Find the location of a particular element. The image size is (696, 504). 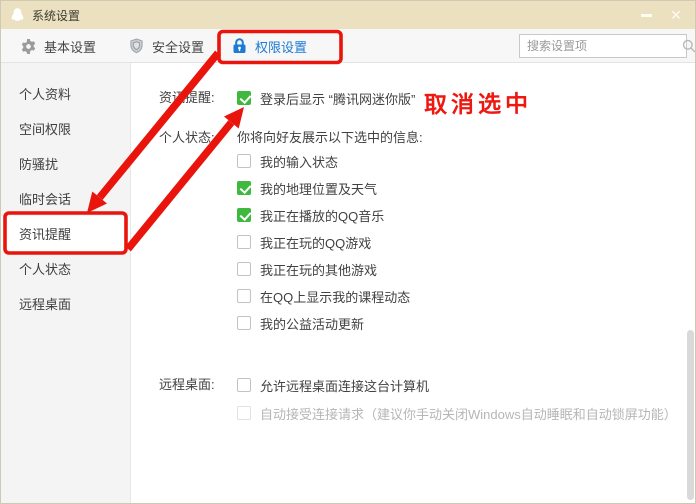

scrollbar-thumb is located at coordinates (690, 415).